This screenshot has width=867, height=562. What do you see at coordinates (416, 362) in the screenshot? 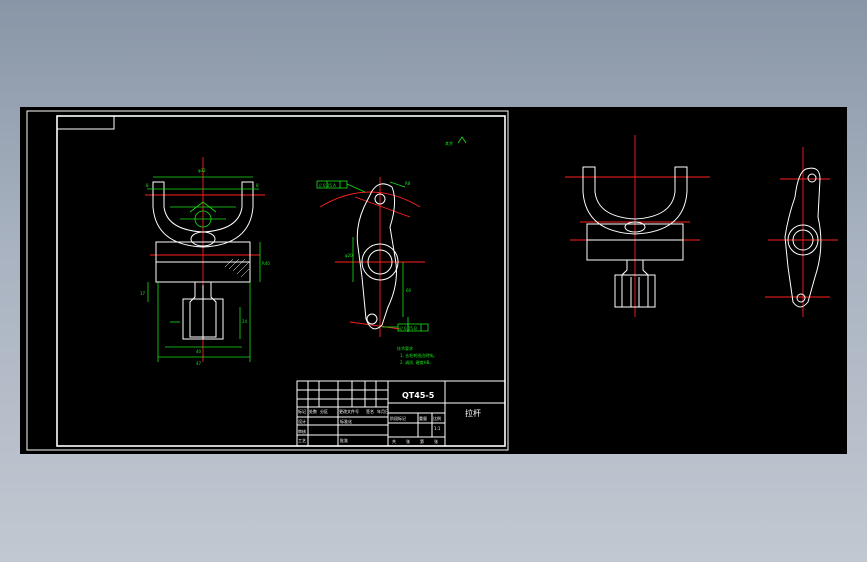
I see `tech-note-2: 2. 调质, 硬度HB。` at bounding box center [416, 362].